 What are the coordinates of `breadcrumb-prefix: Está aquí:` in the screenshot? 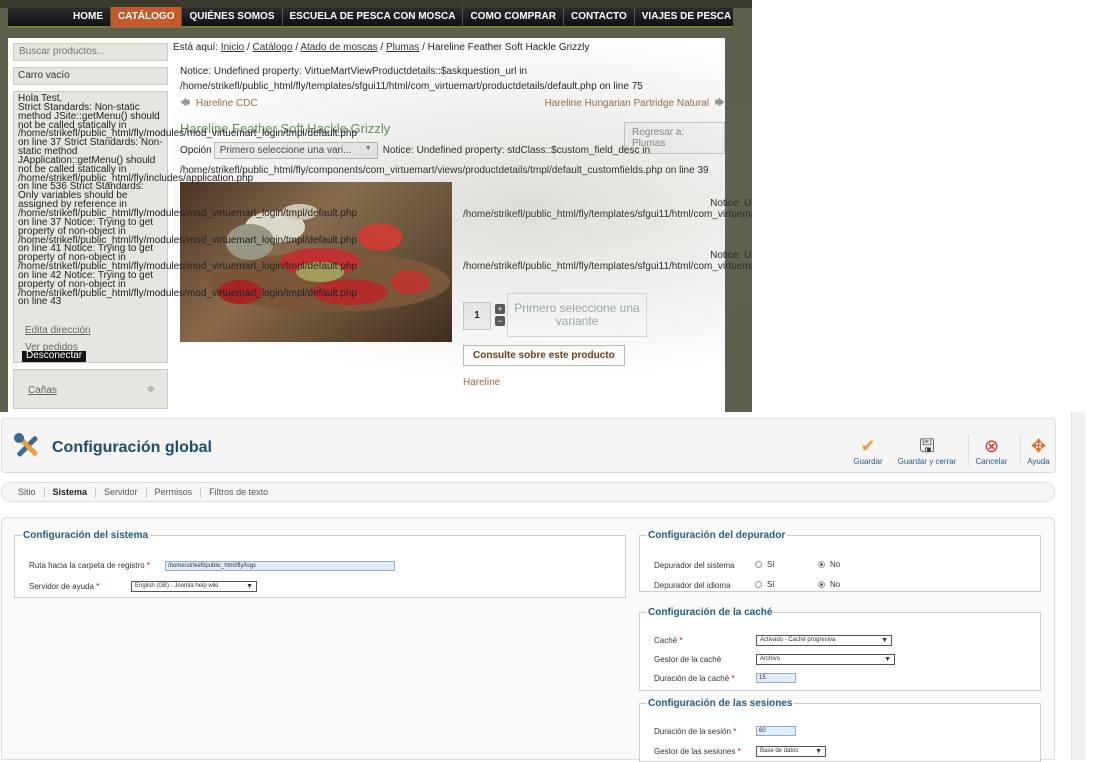 It's located at (196, 47).